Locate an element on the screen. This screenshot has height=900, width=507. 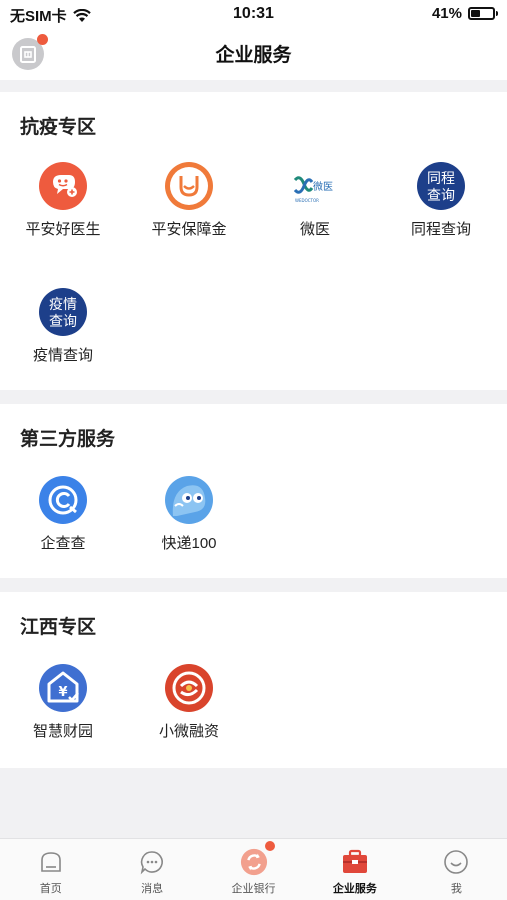
tongcheng-logo-line2: 查询 is located at coordinates (441, 196).